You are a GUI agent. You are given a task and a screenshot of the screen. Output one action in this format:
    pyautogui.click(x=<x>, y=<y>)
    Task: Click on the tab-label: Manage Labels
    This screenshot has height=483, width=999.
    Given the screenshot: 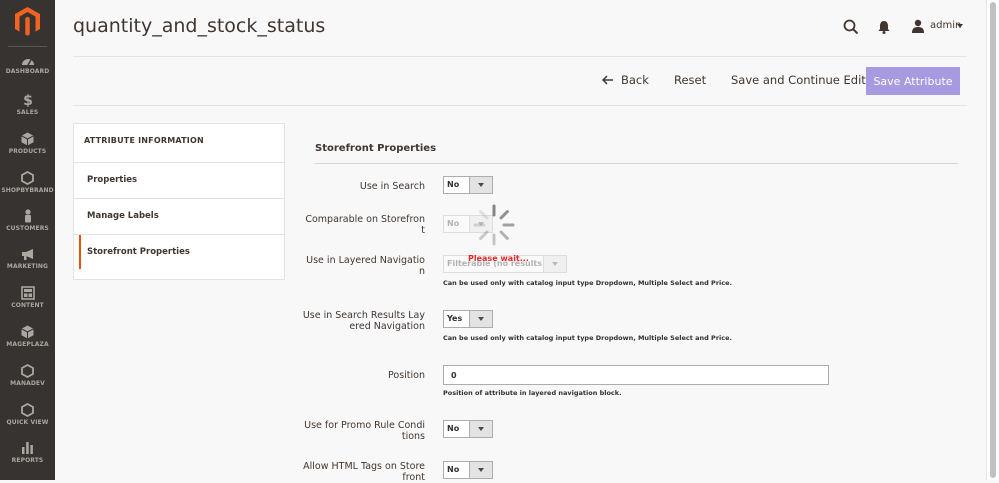 What is the action you would take?
    pyautogui.click(x=123, y=216)
    